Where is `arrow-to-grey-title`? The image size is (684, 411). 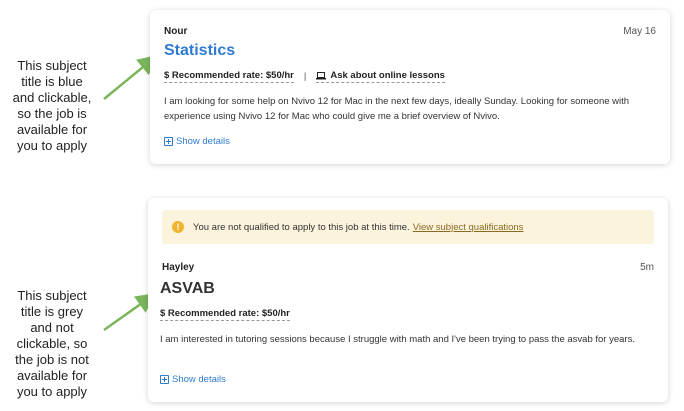
arrow-to-grey-title is located at coordinates (130, 312).